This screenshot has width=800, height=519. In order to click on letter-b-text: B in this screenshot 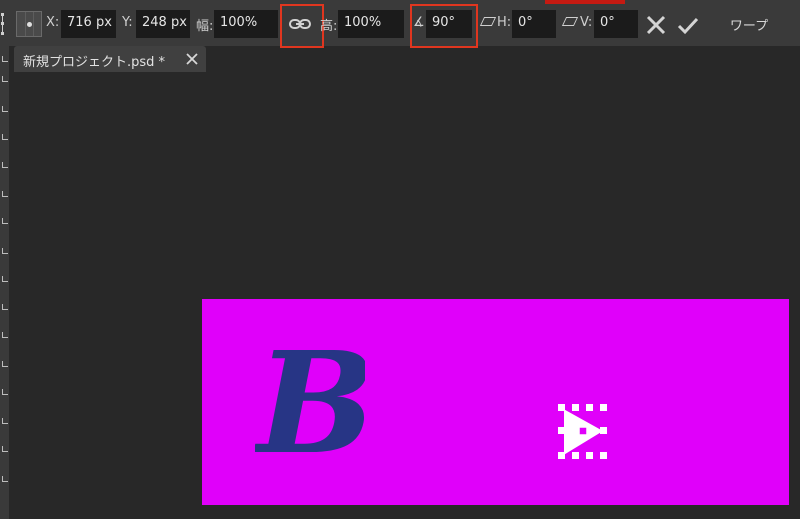, I will do `click(310, 395)`.